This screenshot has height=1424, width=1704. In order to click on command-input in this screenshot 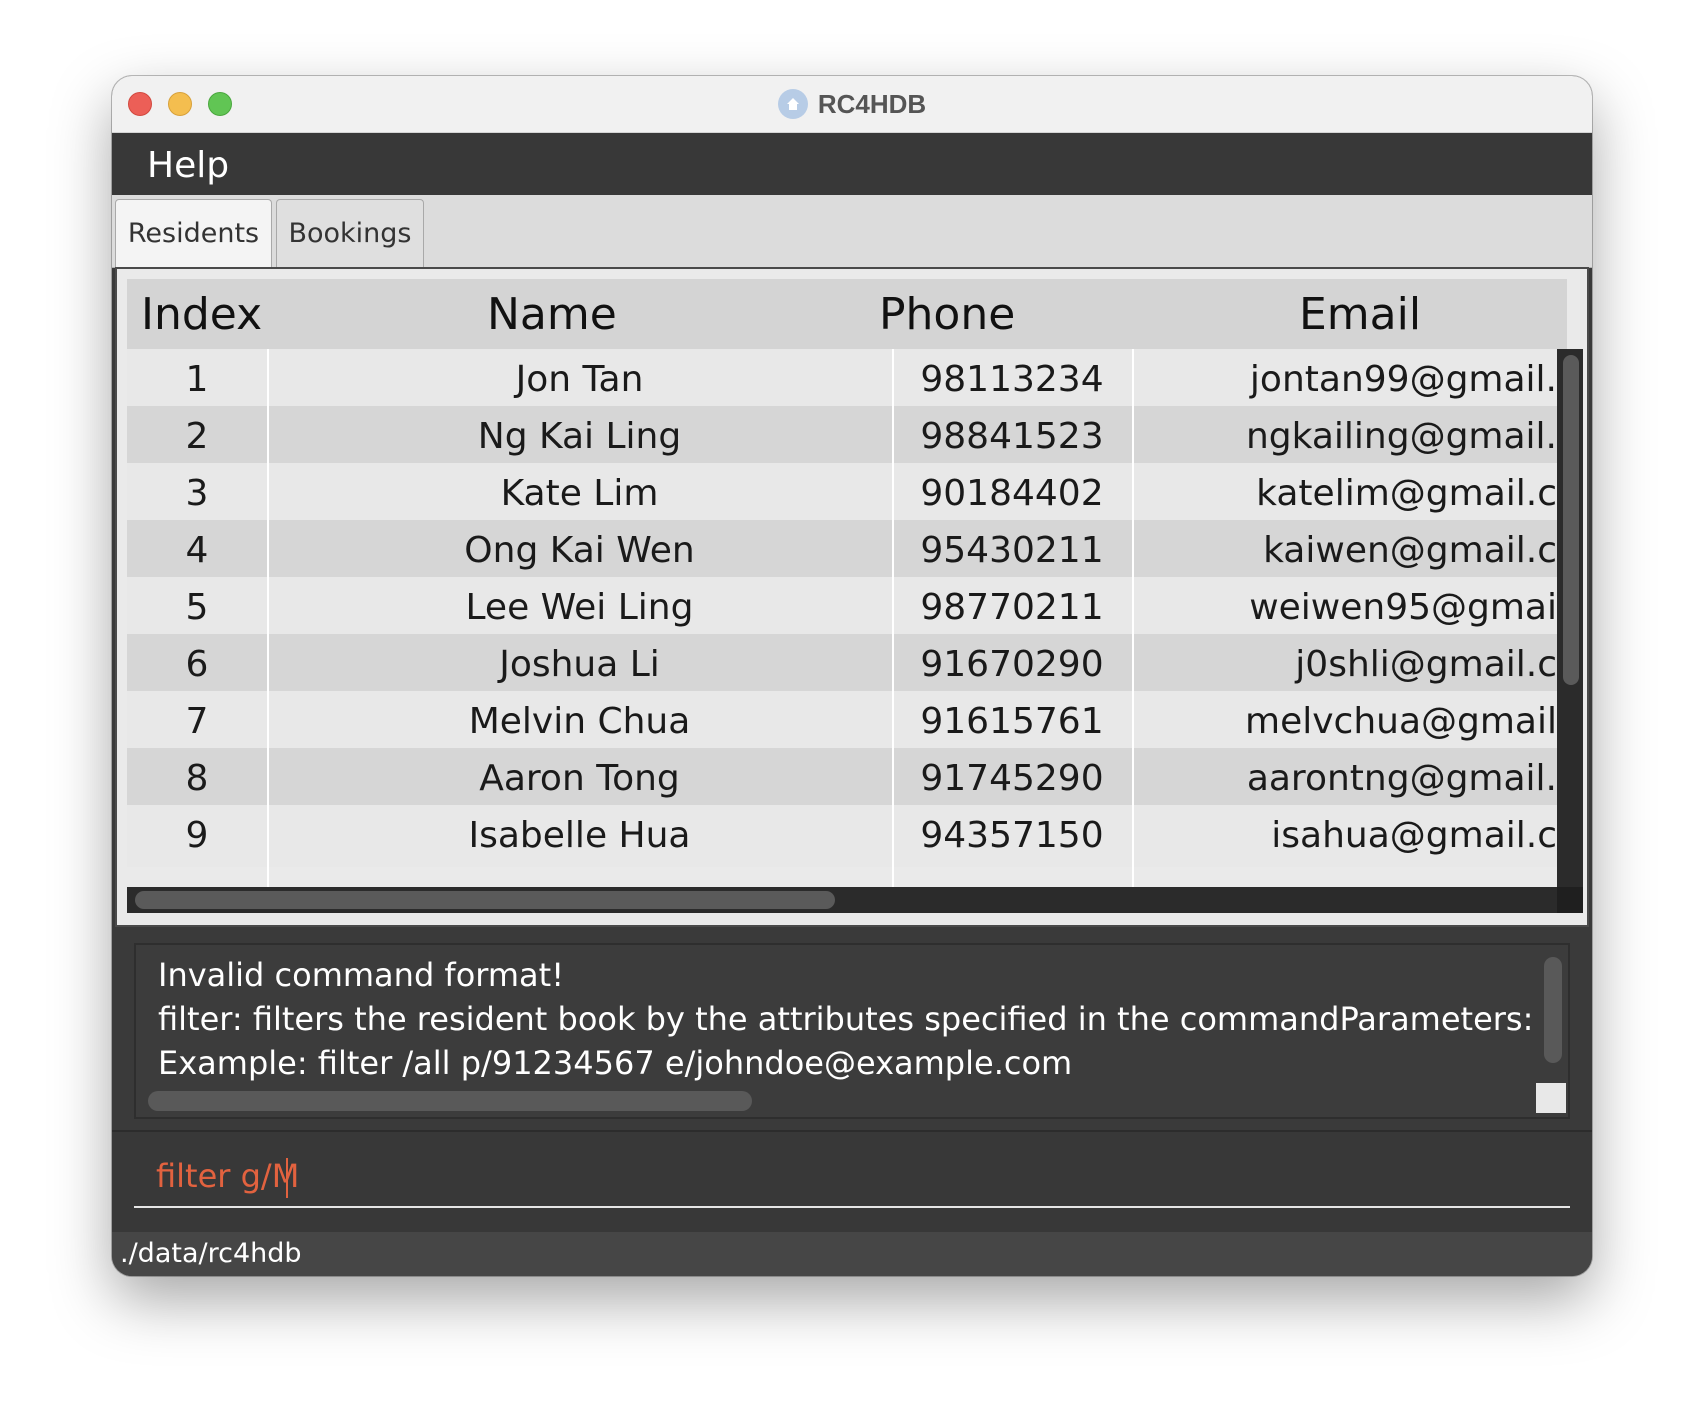, I will do `click(852, 1177)`.